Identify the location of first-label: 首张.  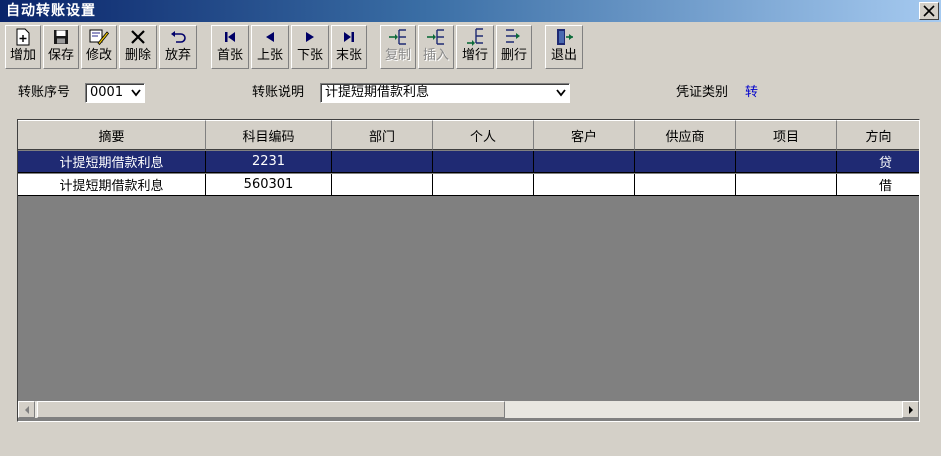
(229, 55).